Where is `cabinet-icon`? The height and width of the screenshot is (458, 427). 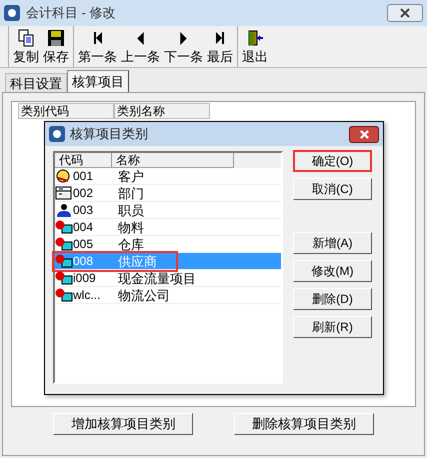 cabinet-icon is located at coordinates (64, 193).